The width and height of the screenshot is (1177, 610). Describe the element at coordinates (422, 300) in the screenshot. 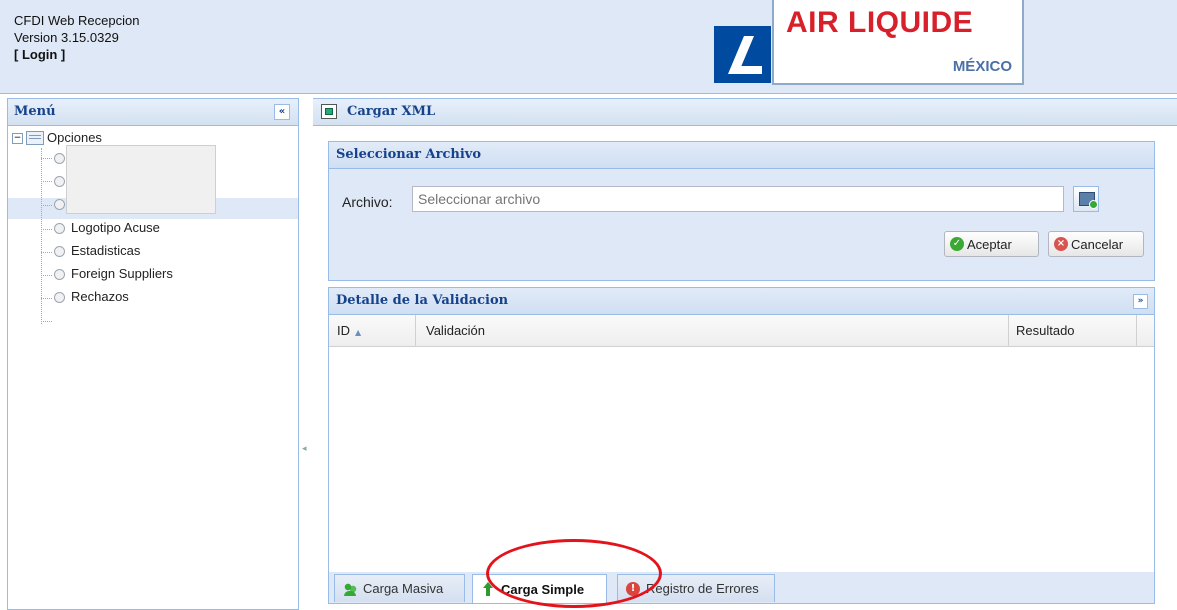

I see `validation-title-text: Detalle de la Validacion` at that location.